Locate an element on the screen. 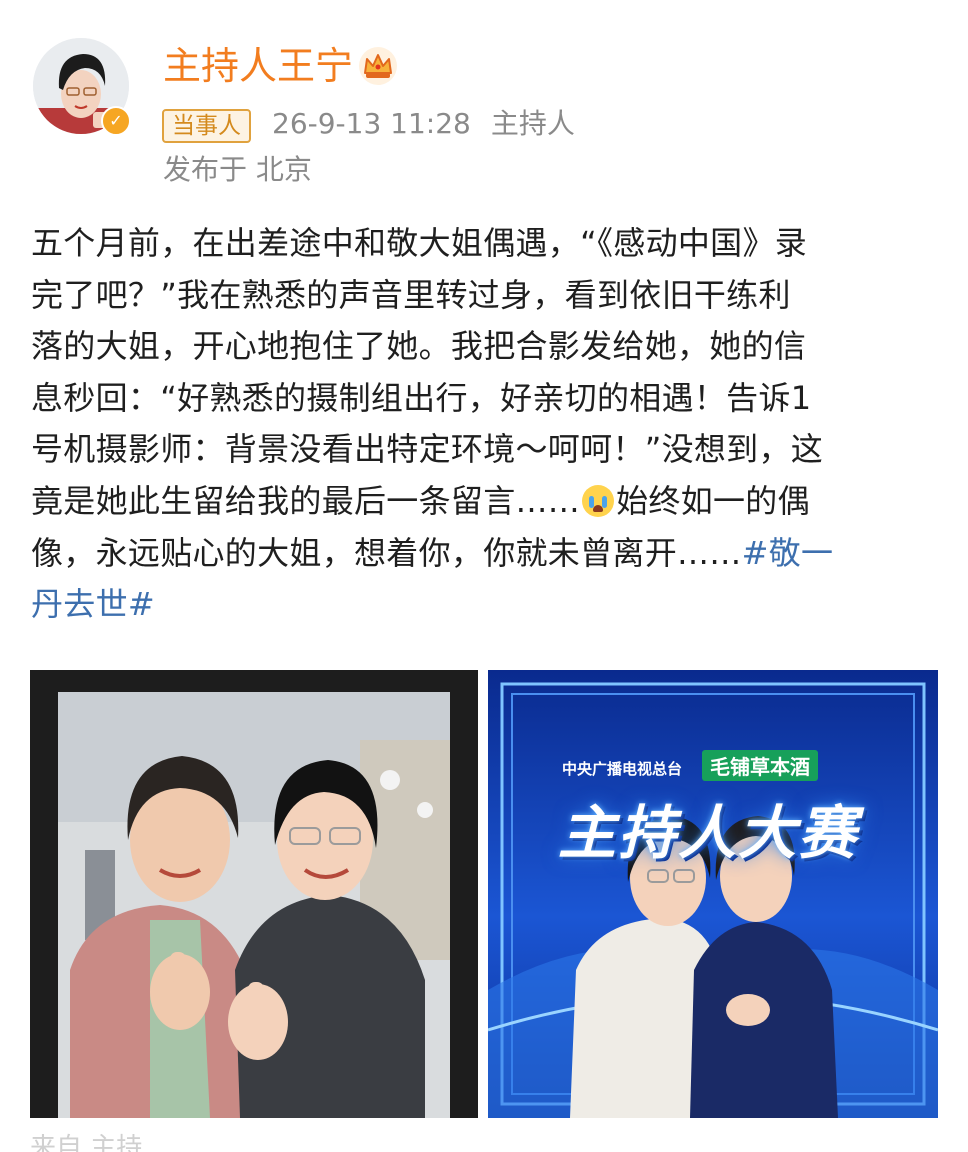 The image size is (968, 1152). party-badge: 当事人 is located at coordinates (206, 126).